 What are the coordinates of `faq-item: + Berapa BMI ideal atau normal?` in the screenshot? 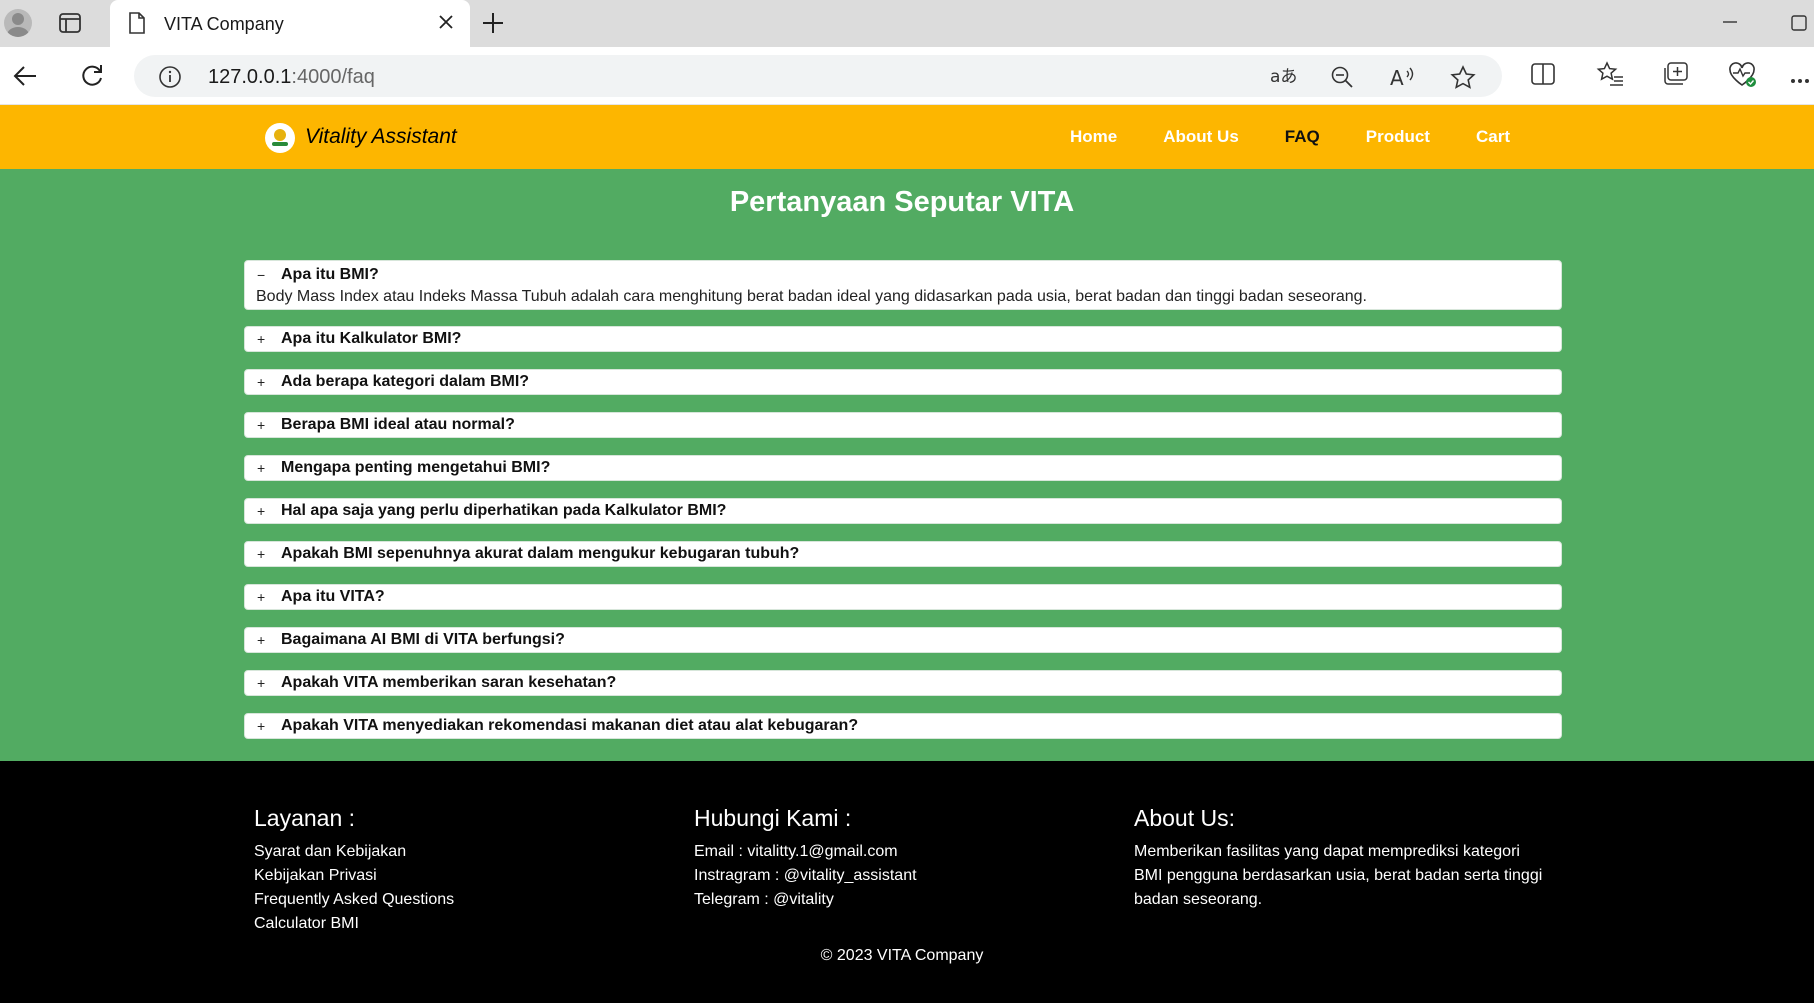 It's located at (903, 425).